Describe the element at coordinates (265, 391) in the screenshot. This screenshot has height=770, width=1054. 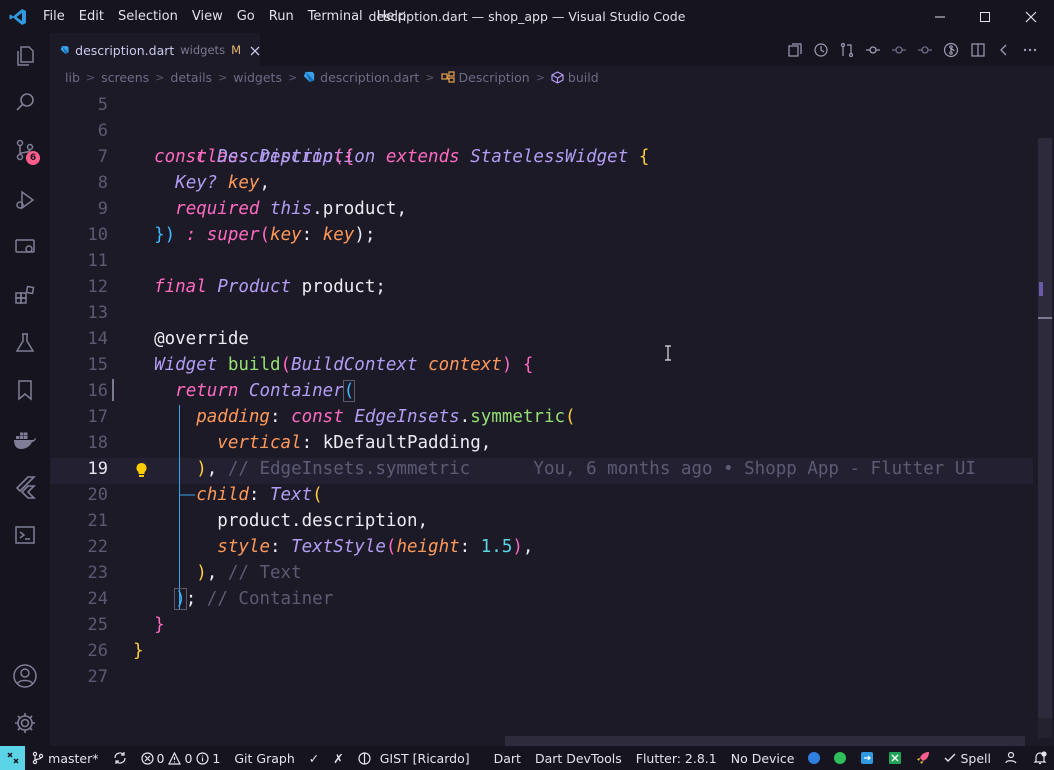
I see `code-line-16: return Container(` at that location.